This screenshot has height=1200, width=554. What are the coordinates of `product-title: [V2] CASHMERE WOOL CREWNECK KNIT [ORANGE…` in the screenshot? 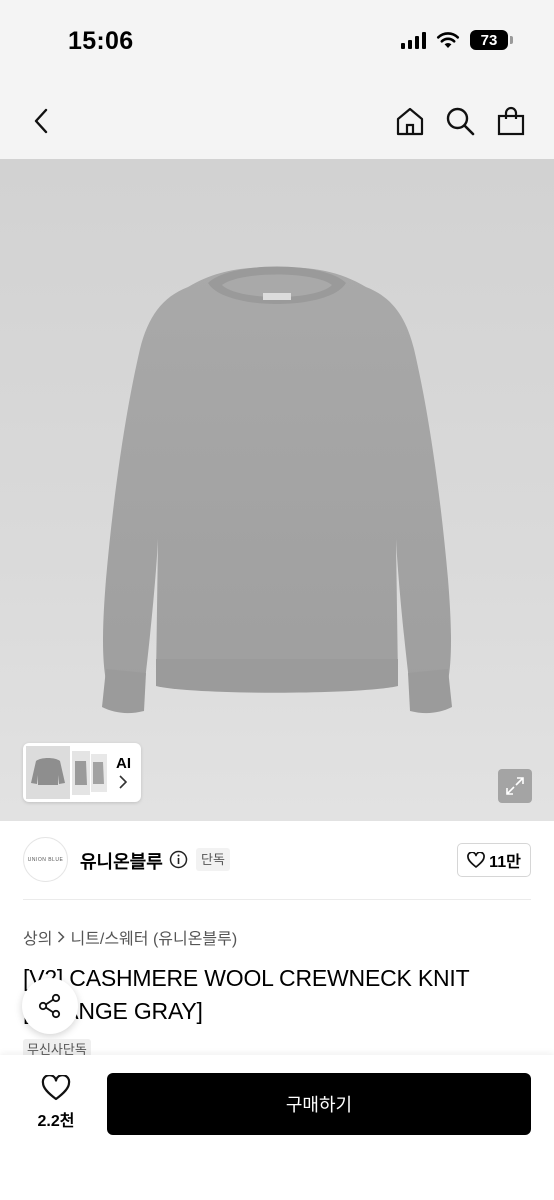 It's located at (246, 994).